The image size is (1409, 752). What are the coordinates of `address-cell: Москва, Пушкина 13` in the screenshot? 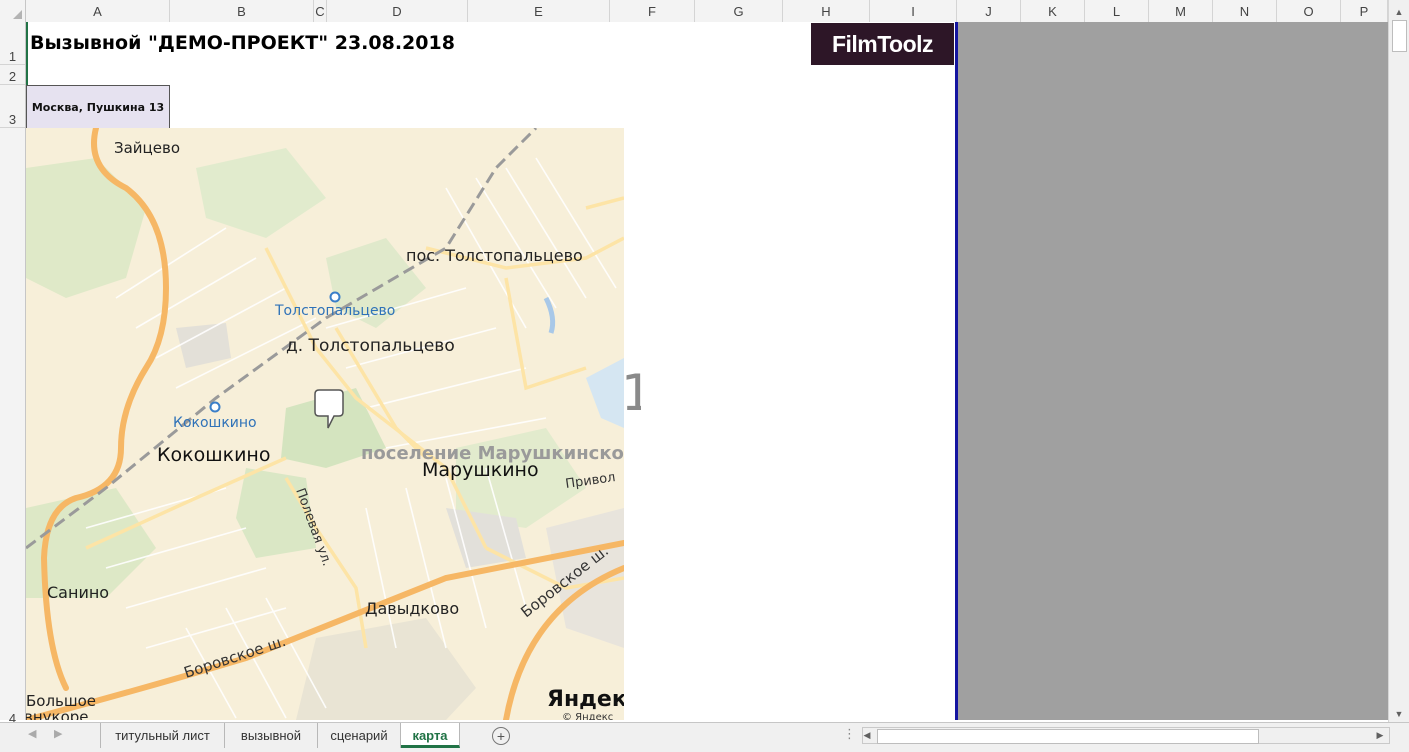 It's located at (98, 106).